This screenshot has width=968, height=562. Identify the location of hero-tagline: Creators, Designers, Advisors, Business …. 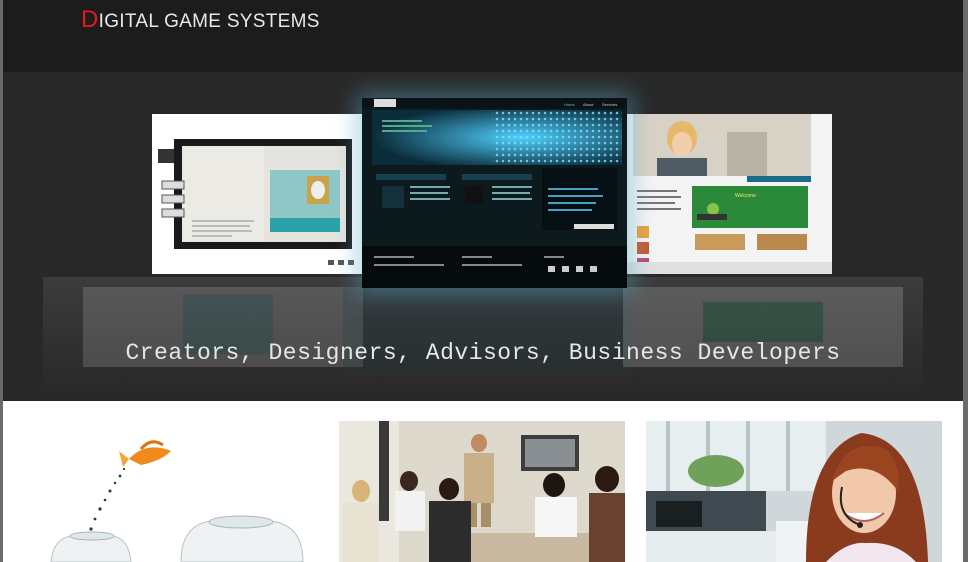
(483, 353).